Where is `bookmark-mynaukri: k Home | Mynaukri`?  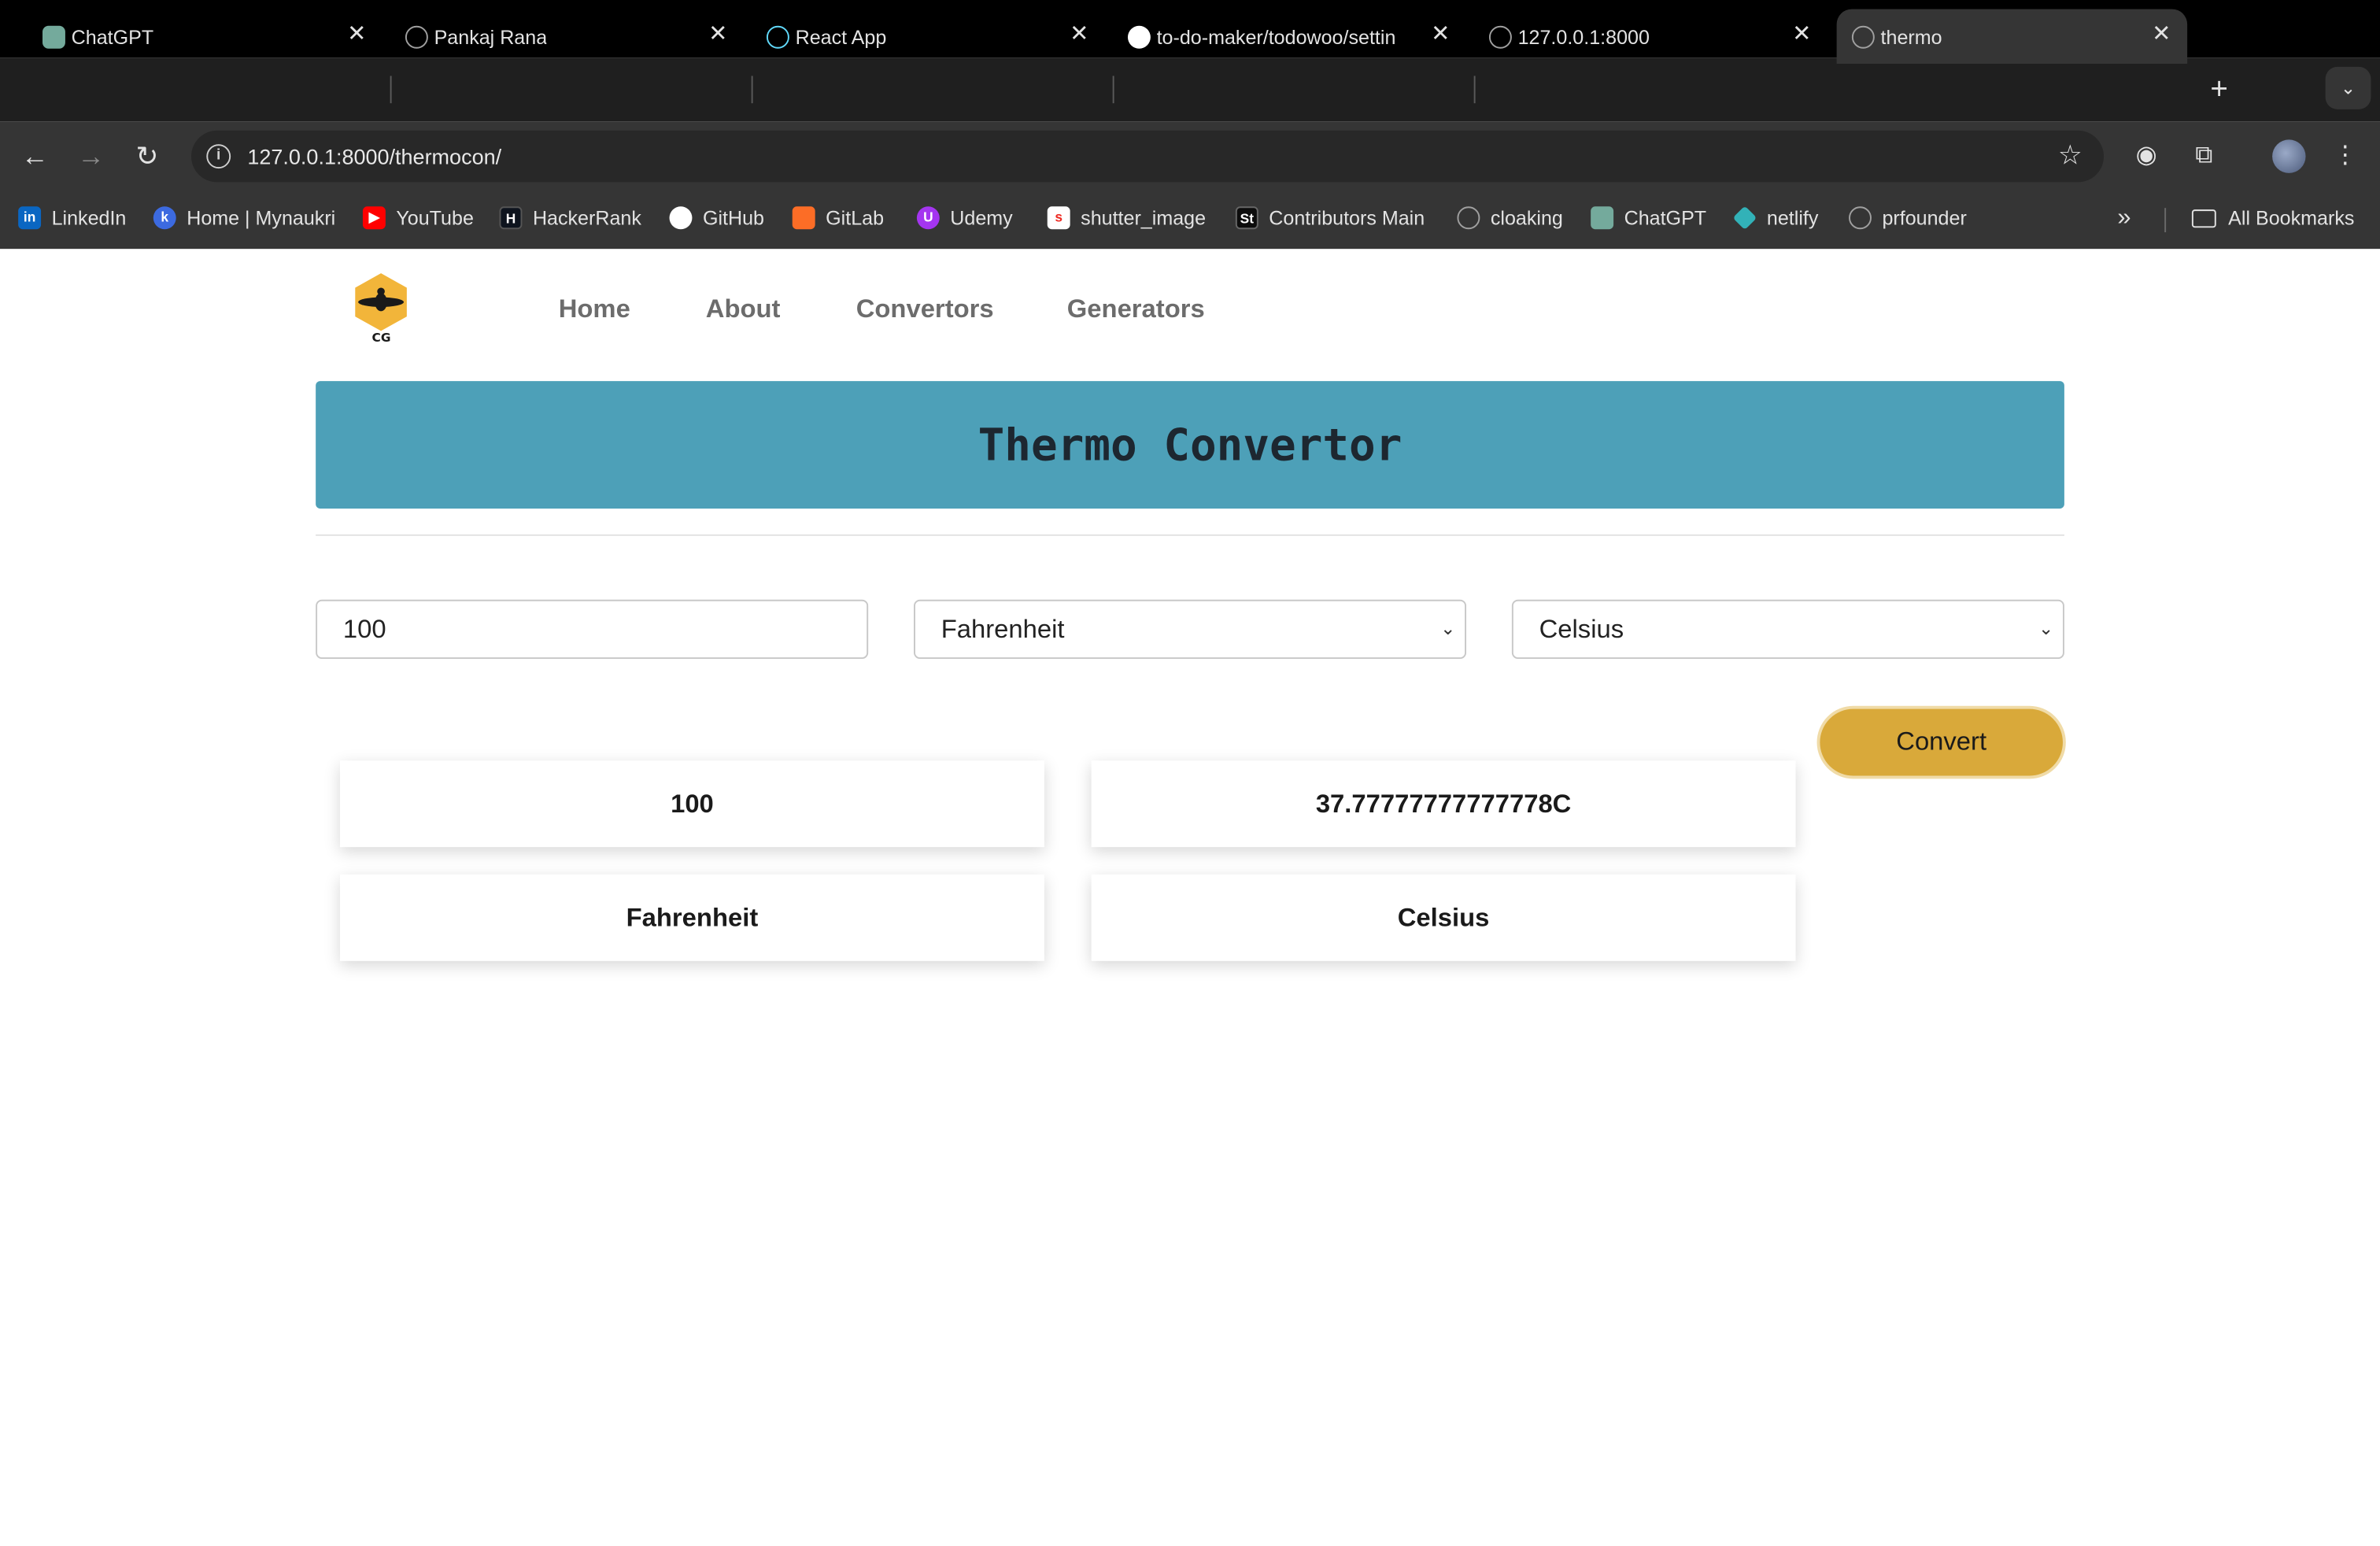 bookmark-mynaukri: k Home | Mynaukri is located at coordinates (244, 218).